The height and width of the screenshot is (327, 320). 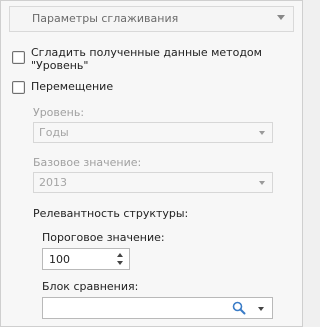 What do you see at coordinates (59, 259) in the screenshot?
I see `threshold-value: 100` at bounding box center [59, 259].